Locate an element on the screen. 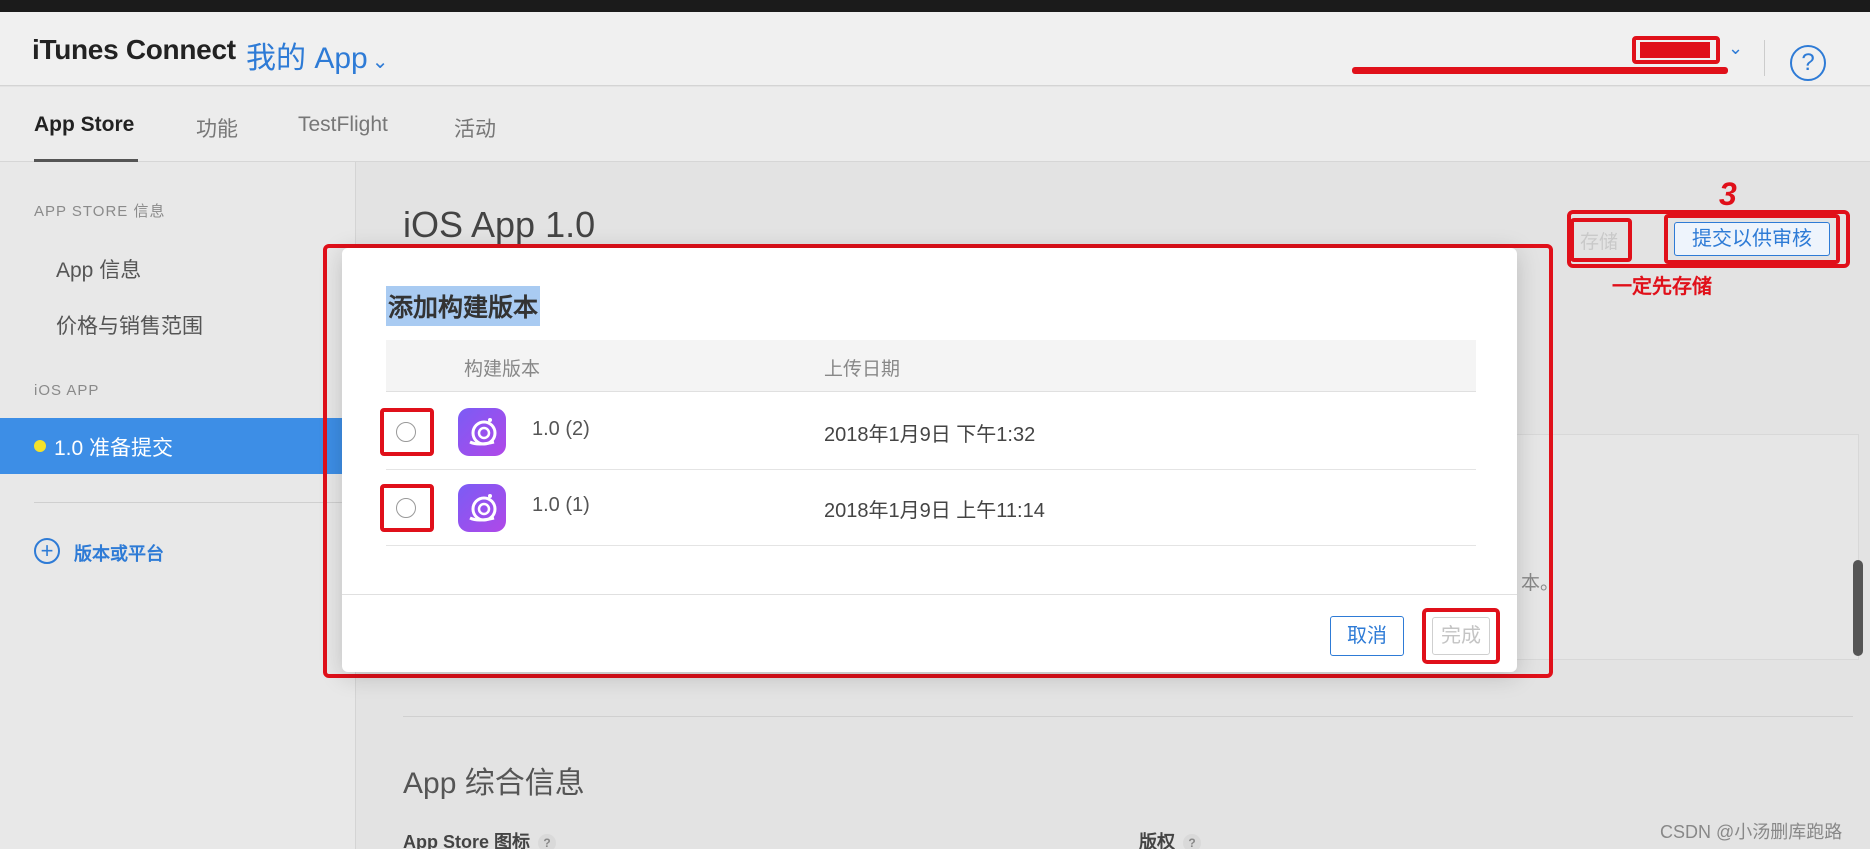  redacted-username is located at coordinates (1675, 50).